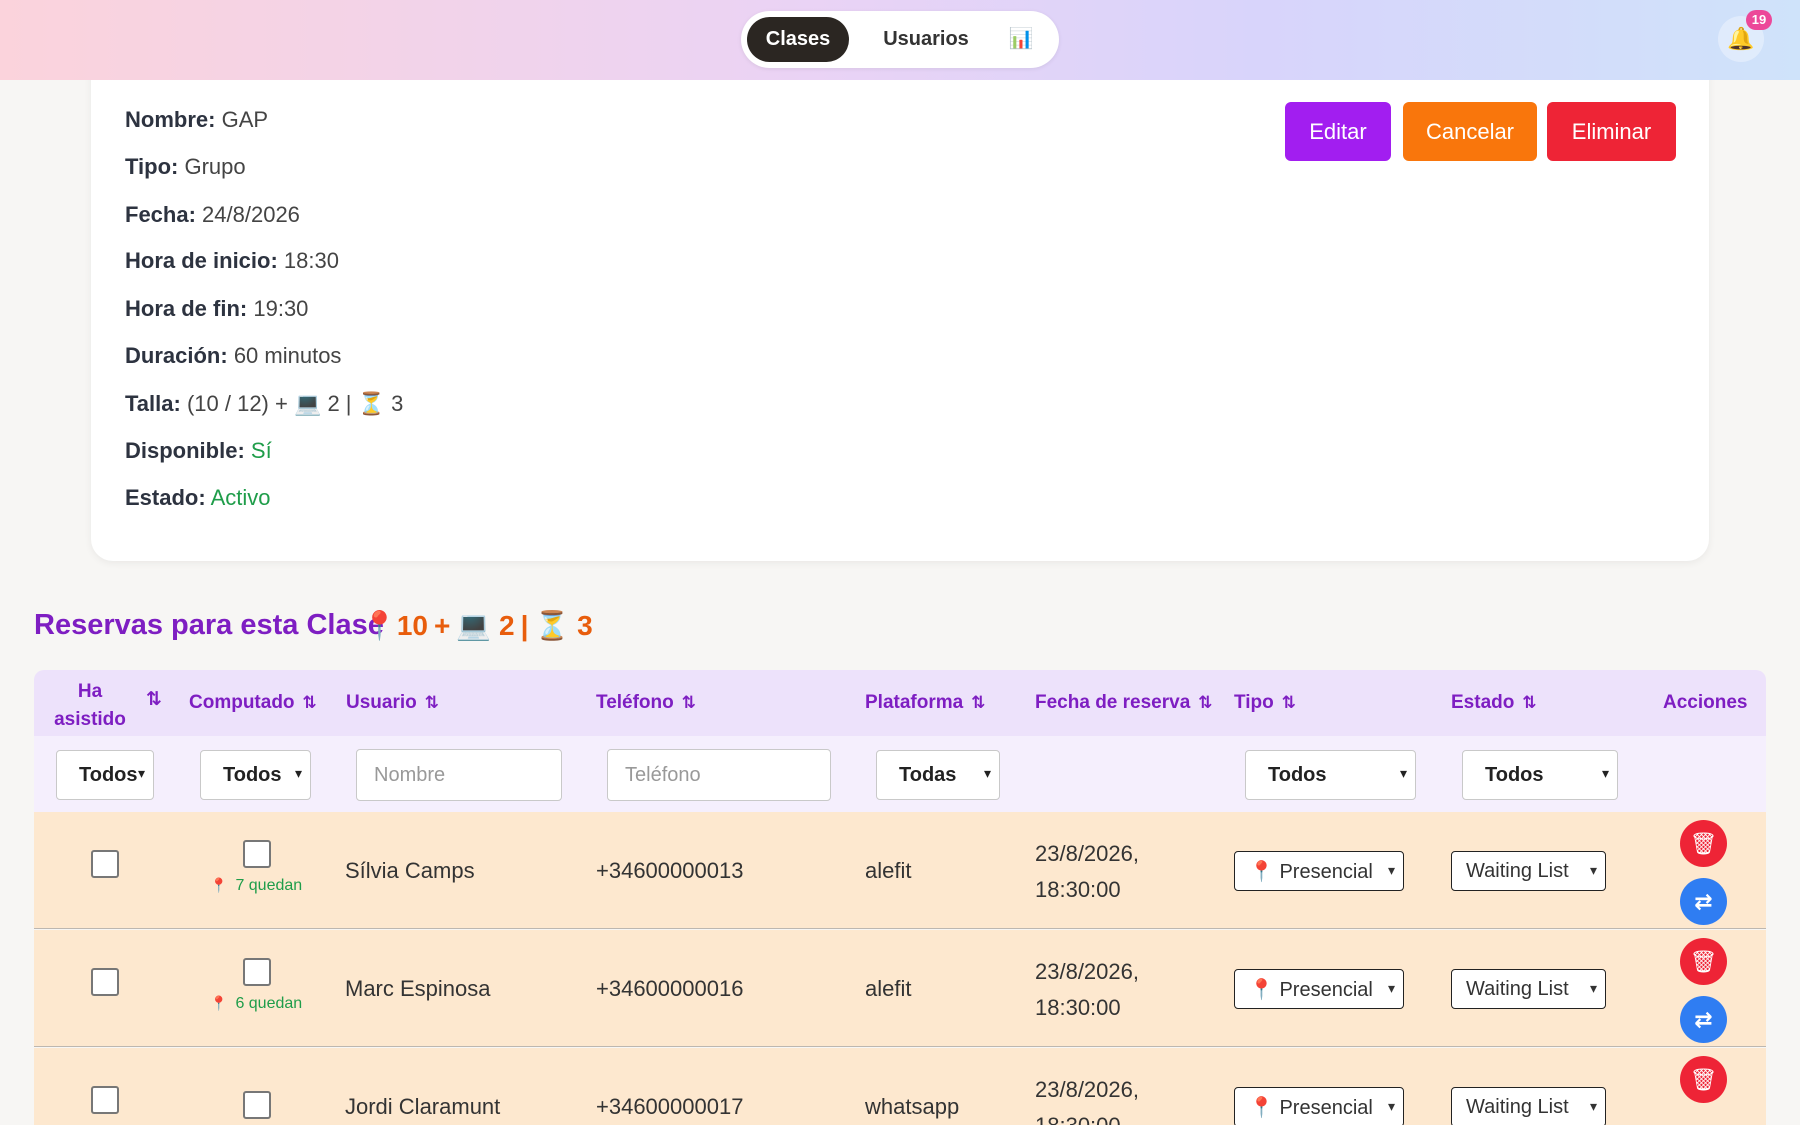  Describe the element at coordinates (105, 775) in the screenshot. I see `filter-asistido-select: Todos ▾` at that location.